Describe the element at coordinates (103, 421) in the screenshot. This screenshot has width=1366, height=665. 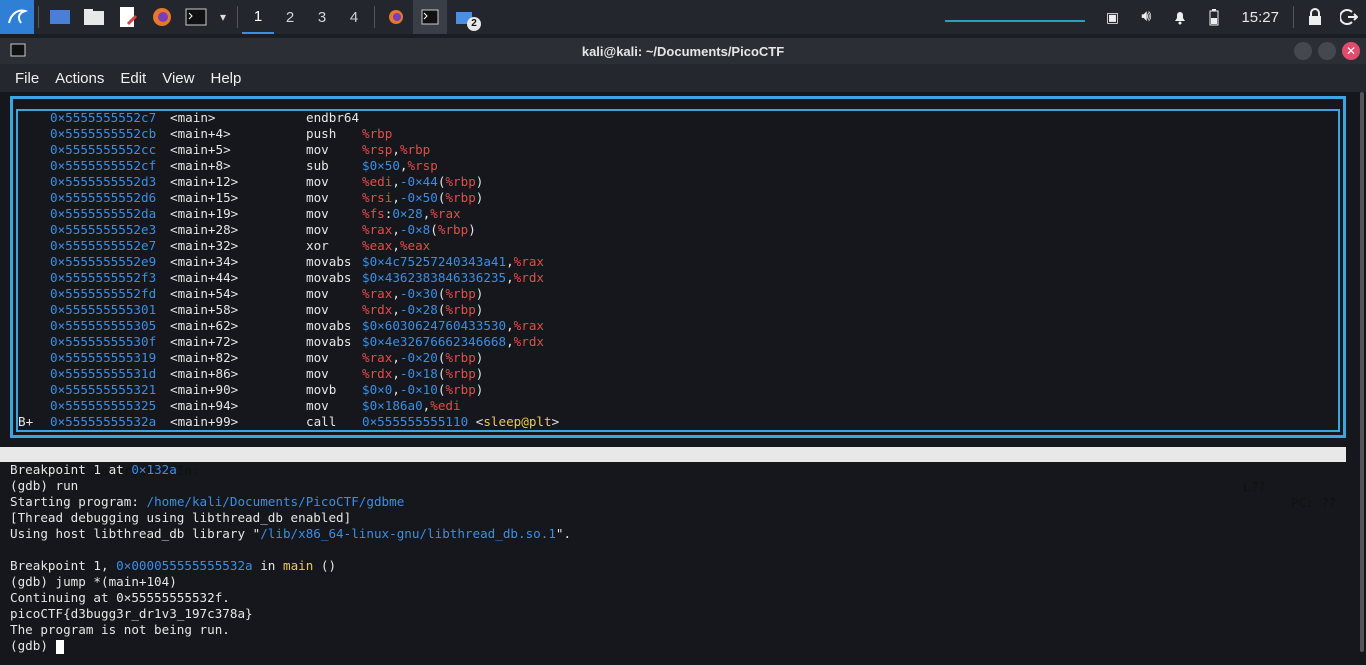
I see `asm-address: 0×55555555532a` at that location.